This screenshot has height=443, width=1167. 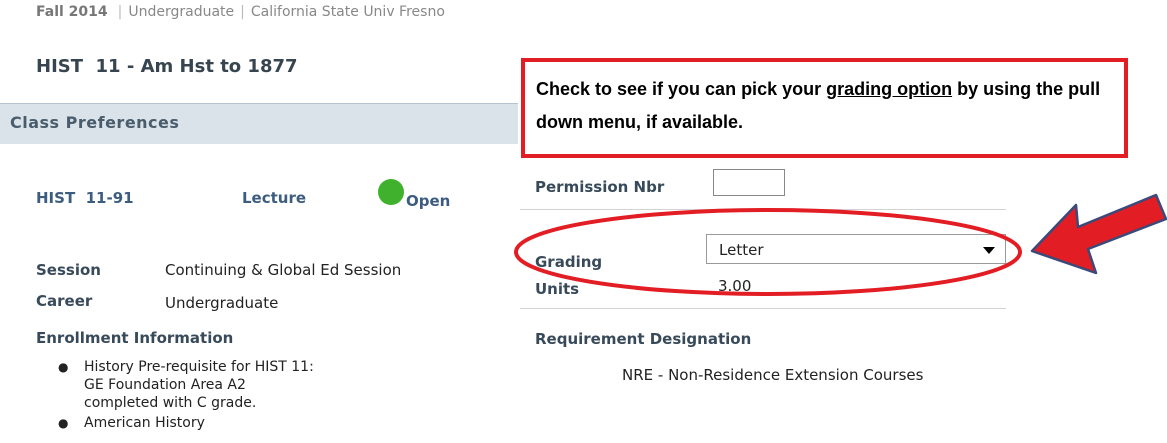 What do you see at coordinates (643, 339) in the screenshot?
I see `requirement-label: Requirement Designation` at bounding box center [643, 339].